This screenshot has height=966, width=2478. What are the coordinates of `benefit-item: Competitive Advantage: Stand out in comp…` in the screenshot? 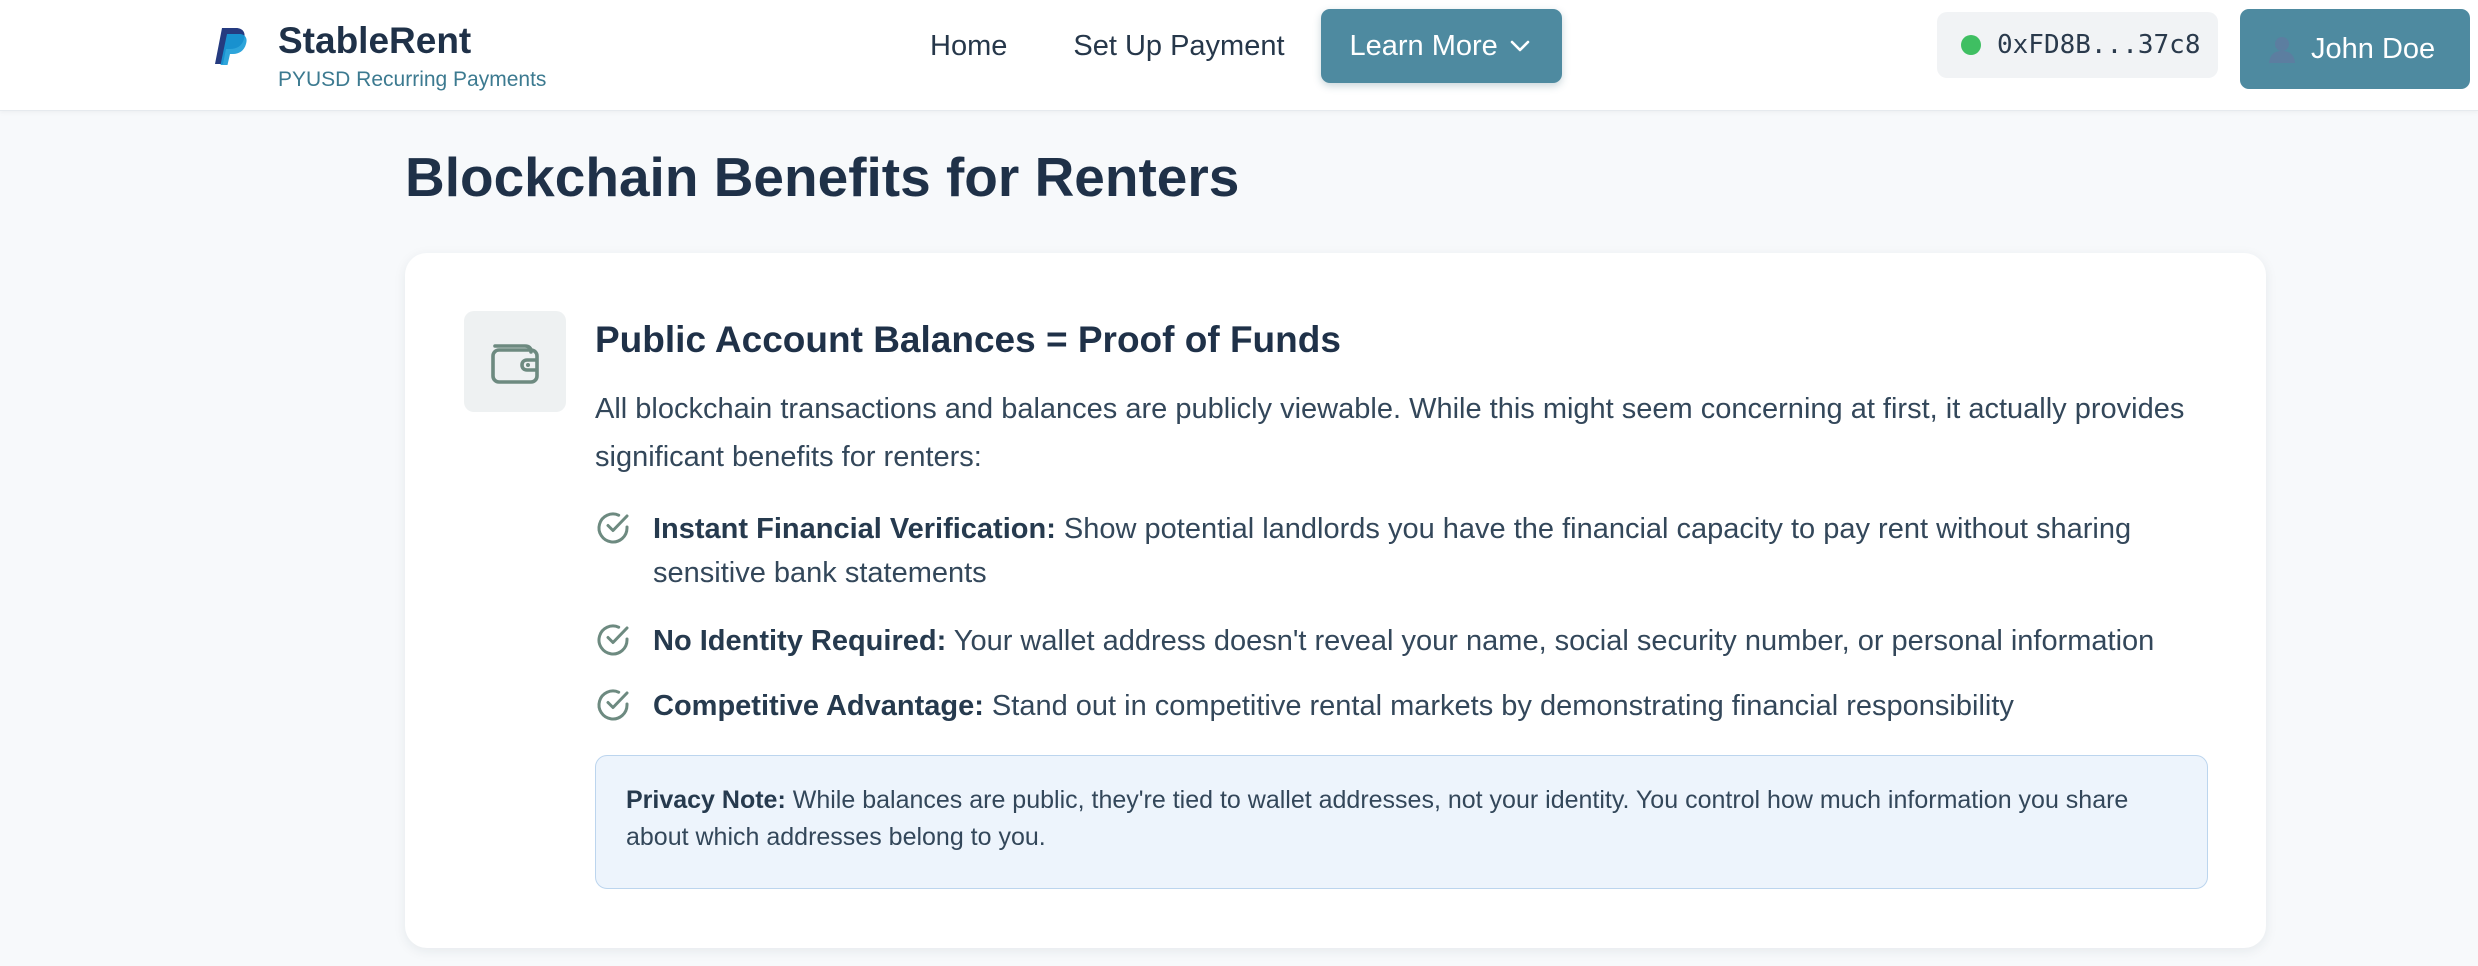 It's located at (1415, 706).